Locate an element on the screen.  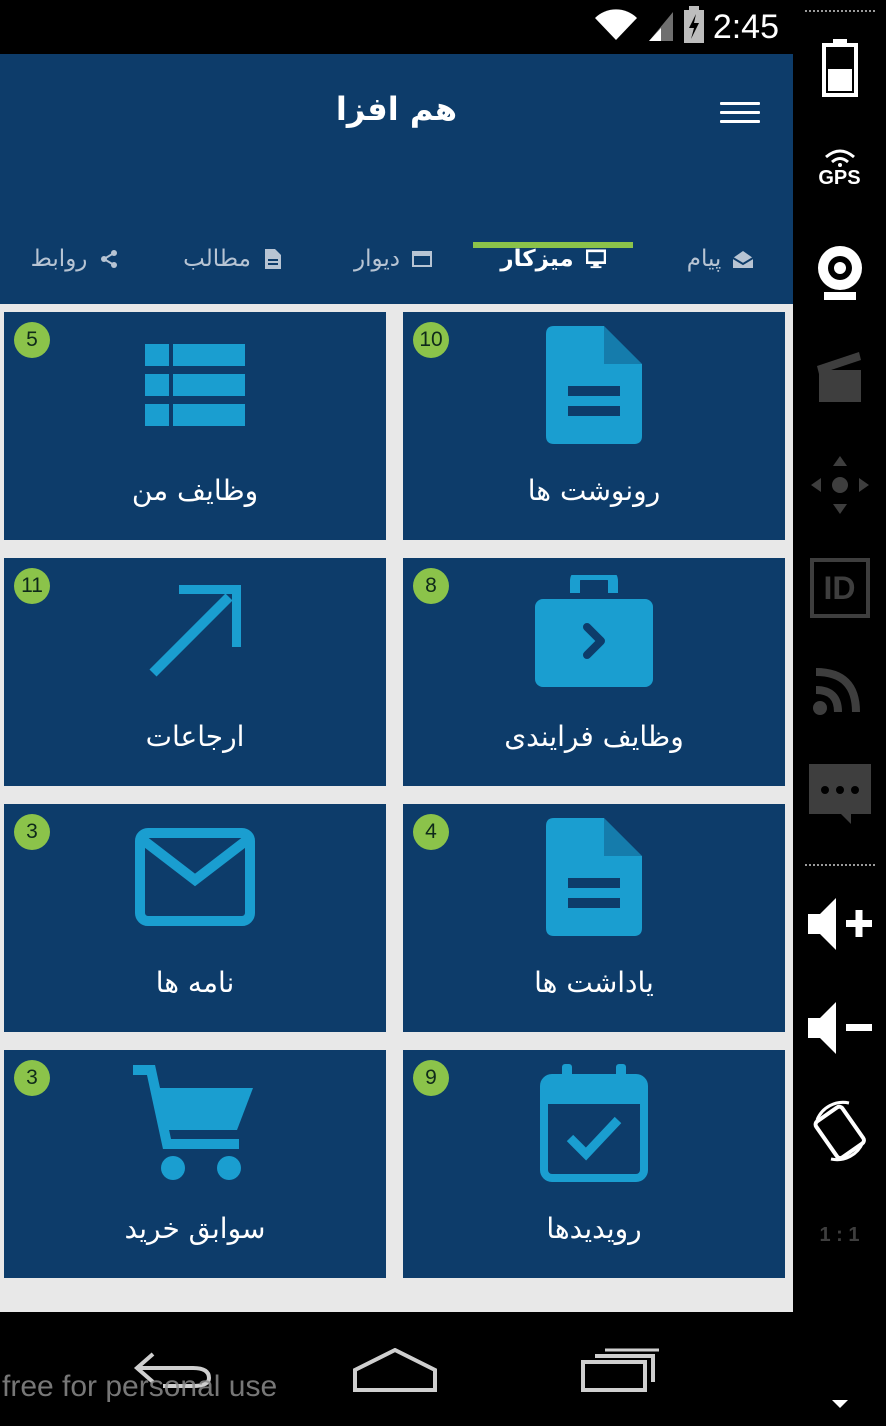
home-icon is located at coordinates (395, 1370).